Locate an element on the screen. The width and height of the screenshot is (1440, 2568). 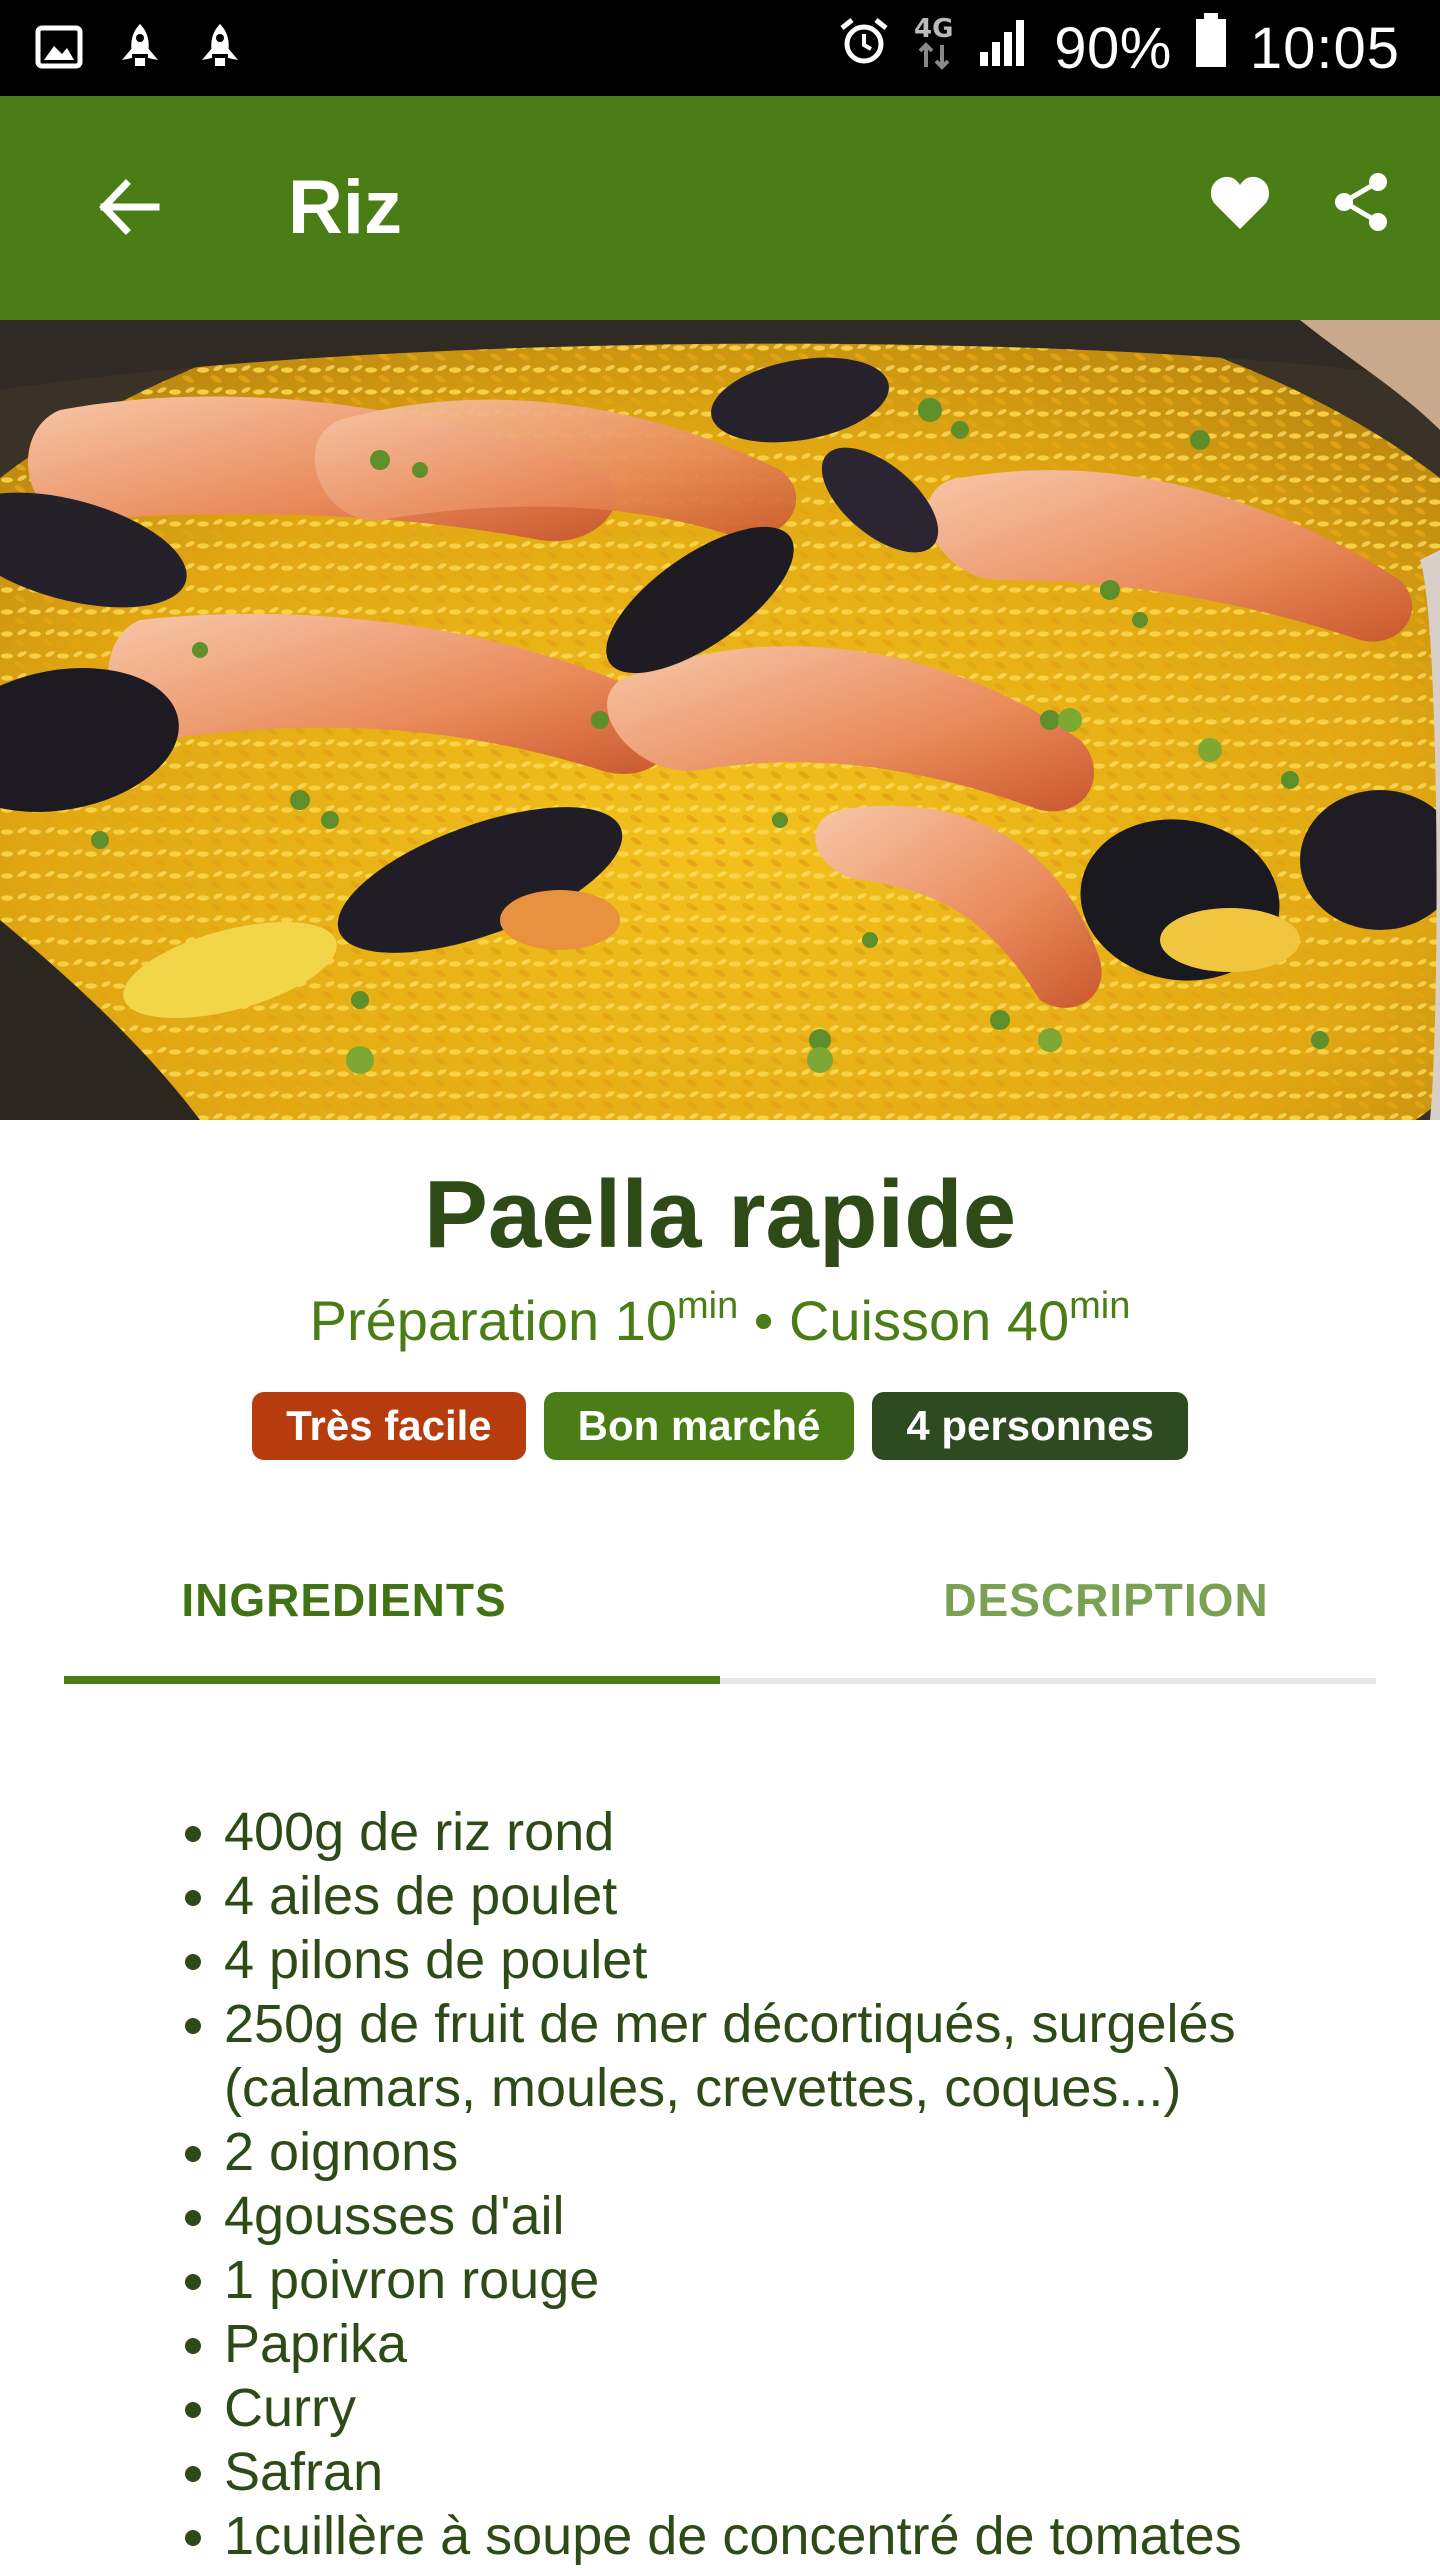
ingredient-item: 2 oignons is located at coordinates (814, 2152).